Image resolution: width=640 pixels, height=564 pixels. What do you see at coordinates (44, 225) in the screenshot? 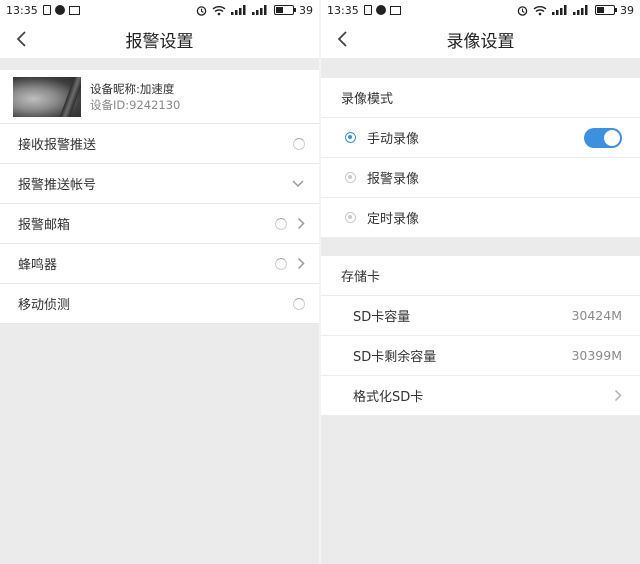
I see `row-label: 报警邮箱` at bounding box center [44, 225].